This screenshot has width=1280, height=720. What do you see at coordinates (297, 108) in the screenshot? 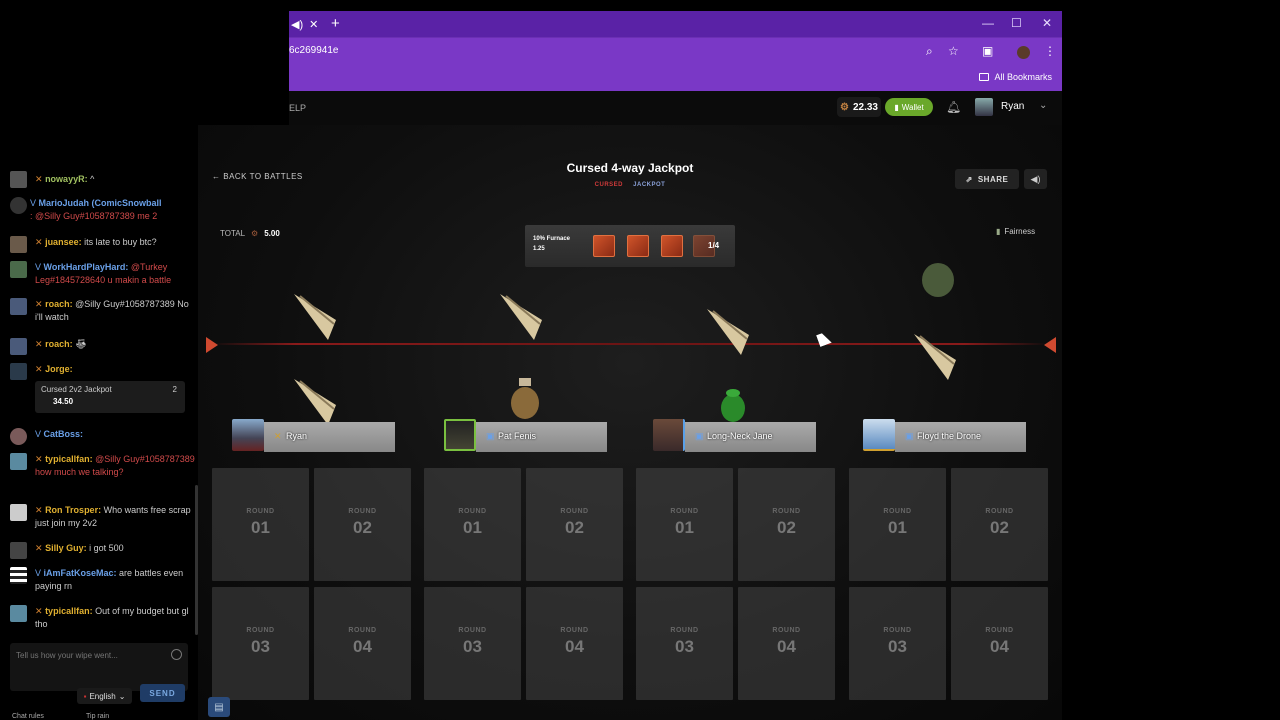
I see `help-link: ELP` at bounding box center [297, 108].